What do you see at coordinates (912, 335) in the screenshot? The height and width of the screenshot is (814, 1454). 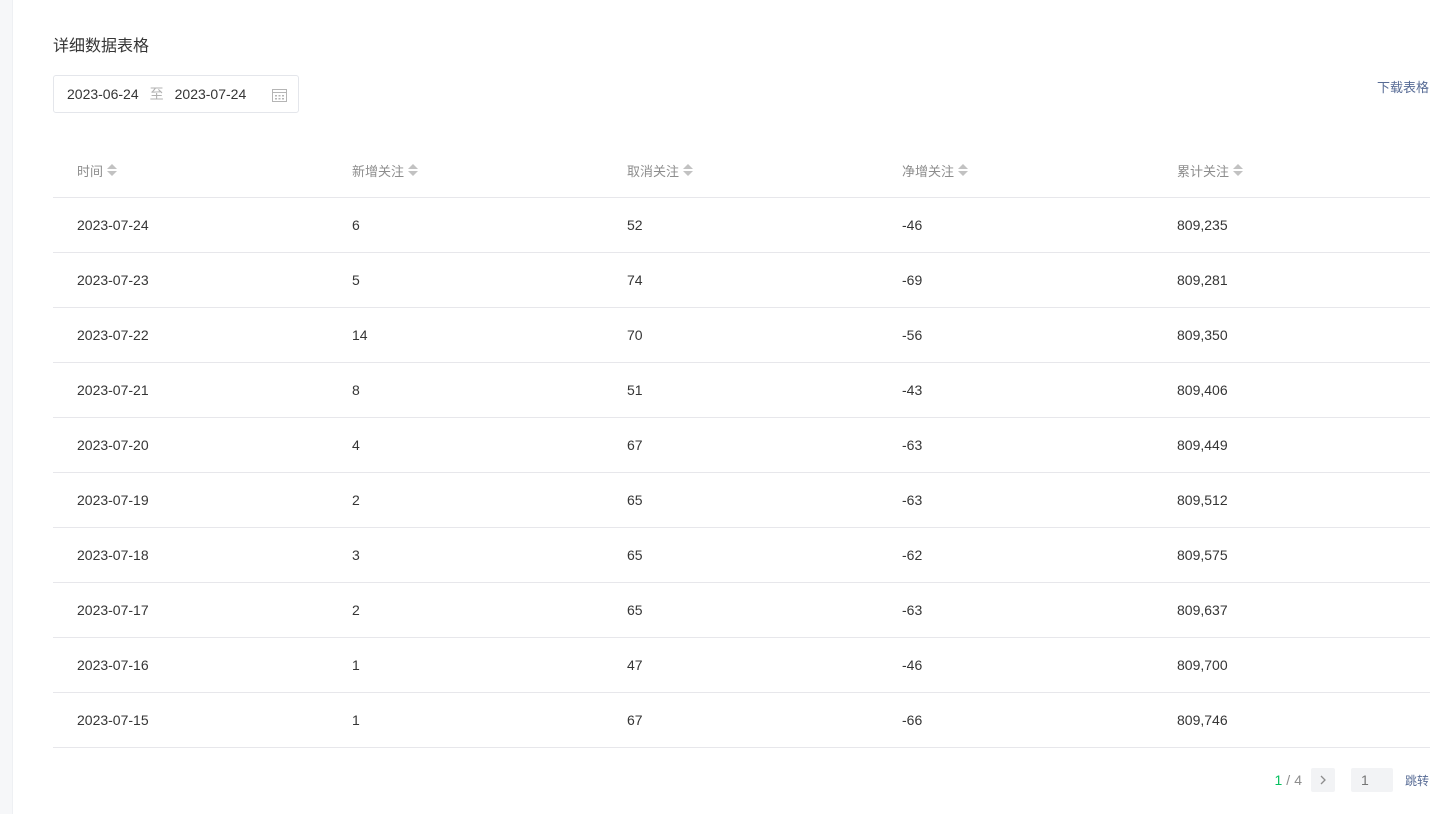 I see `cell-net-follows: -56` at bounding box center [912, 335].